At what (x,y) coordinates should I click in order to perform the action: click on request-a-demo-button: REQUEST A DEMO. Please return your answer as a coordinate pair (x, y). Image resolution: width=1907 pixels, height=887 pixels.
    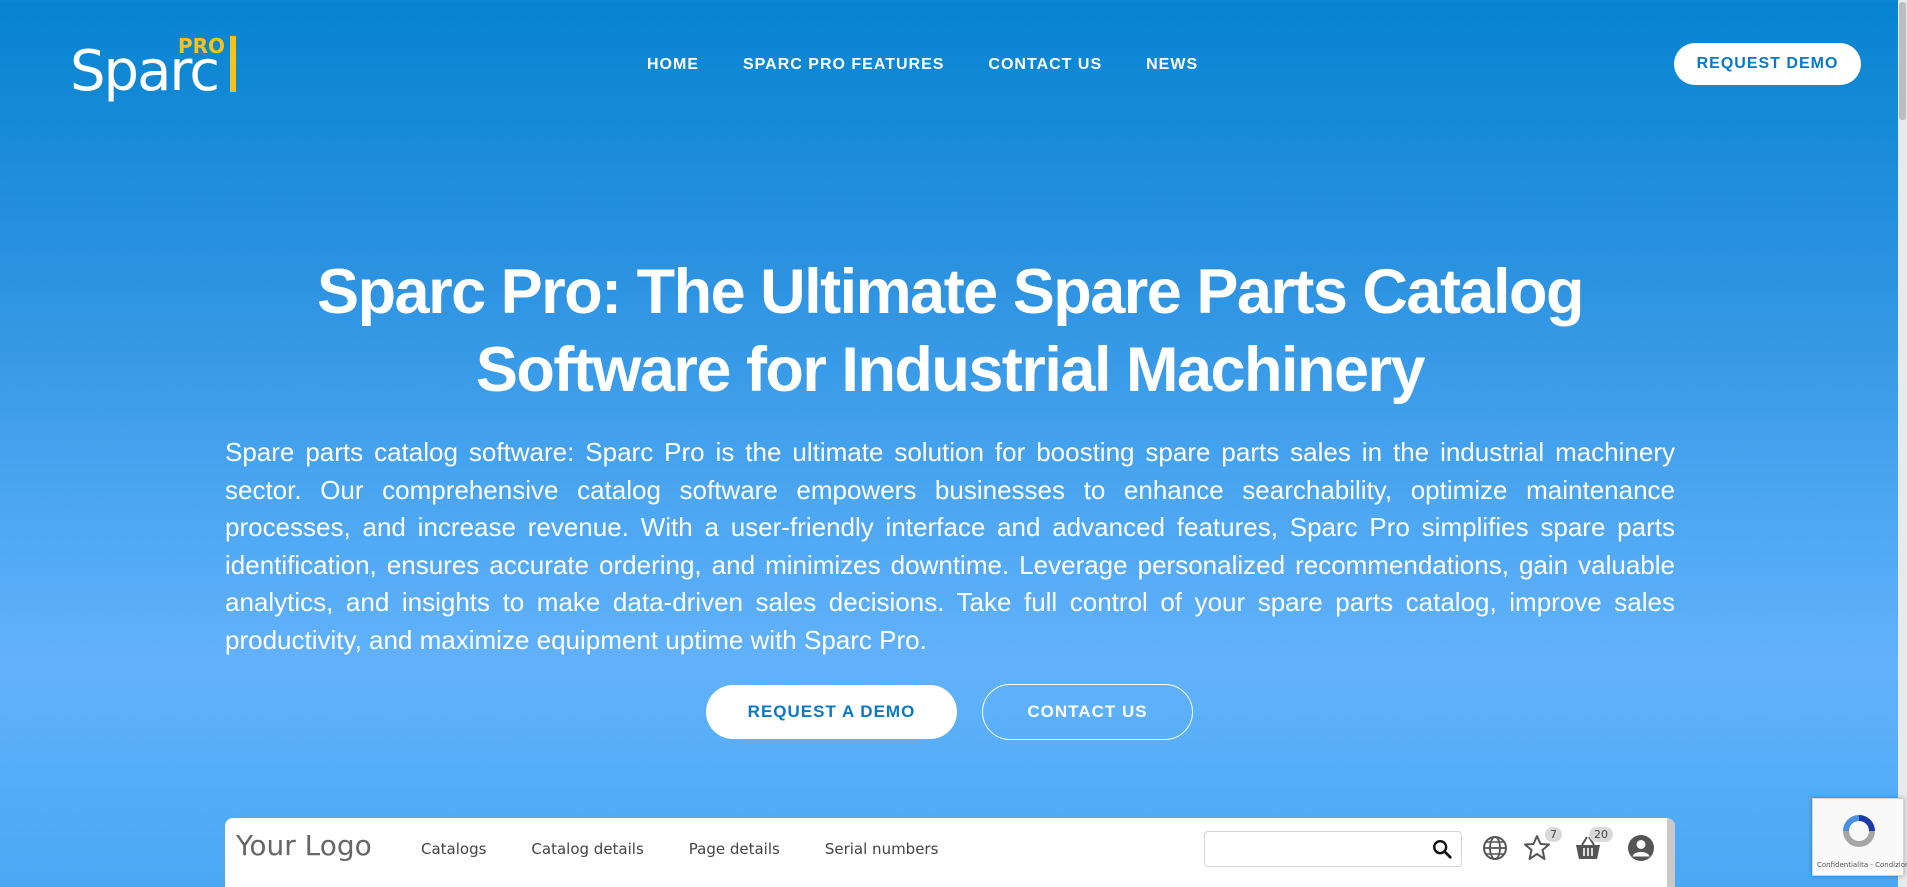
    Looking at the image, I should click on (831, 712).